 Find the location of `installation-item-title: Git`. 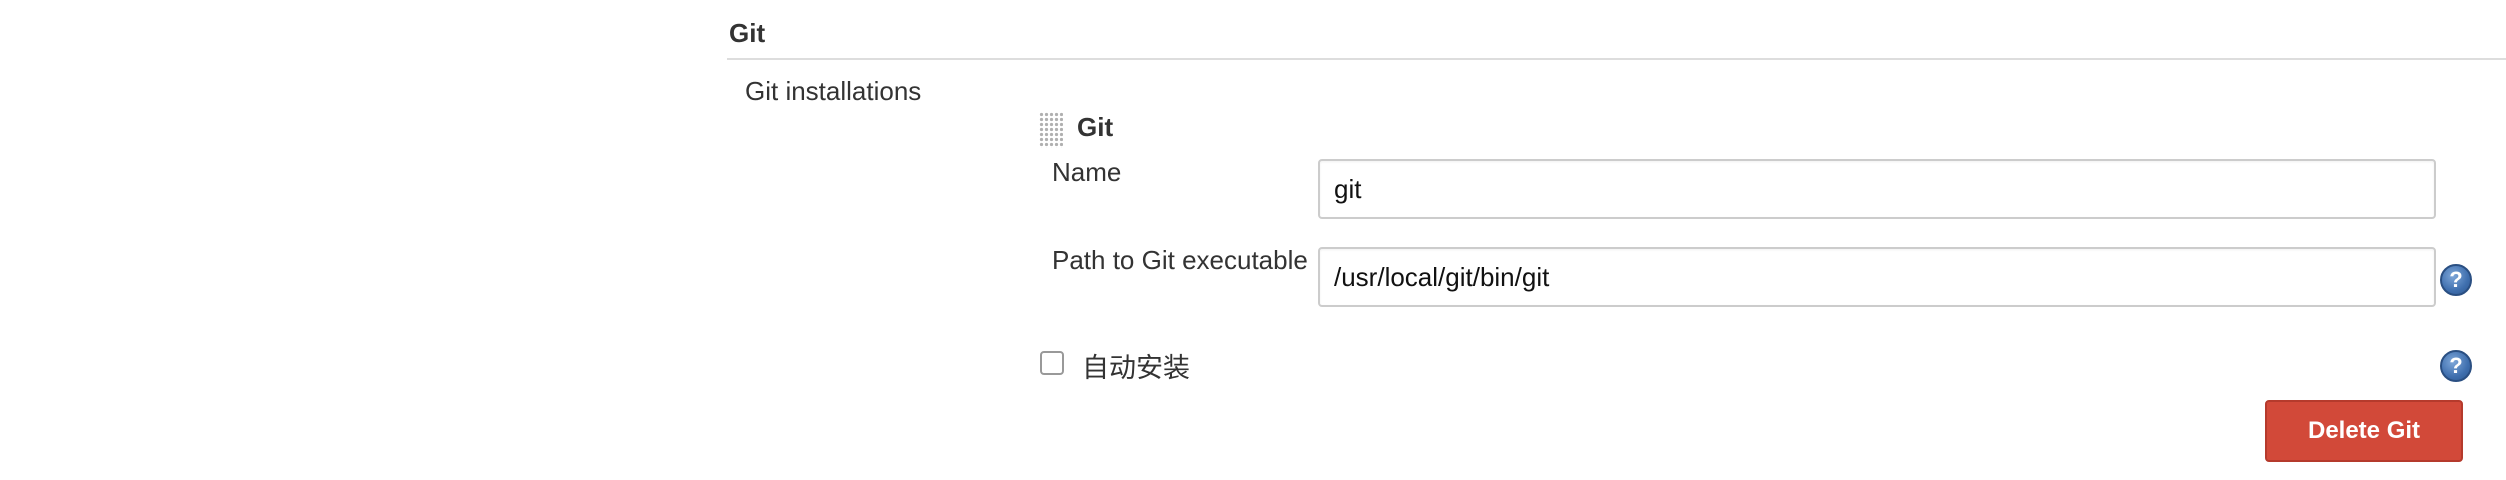

installation-item-title: Git is located at coordinates (1095, 127).